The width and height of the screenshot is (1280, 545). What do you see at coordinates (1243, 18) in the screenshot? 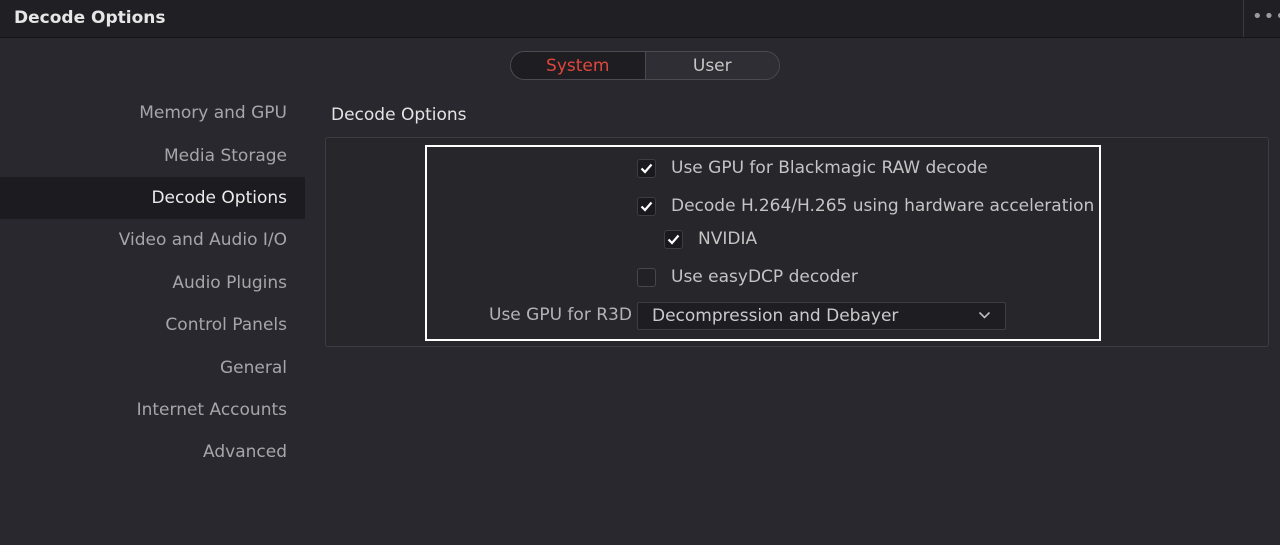
I see `title-divider` at bounding box center [1243, 18].